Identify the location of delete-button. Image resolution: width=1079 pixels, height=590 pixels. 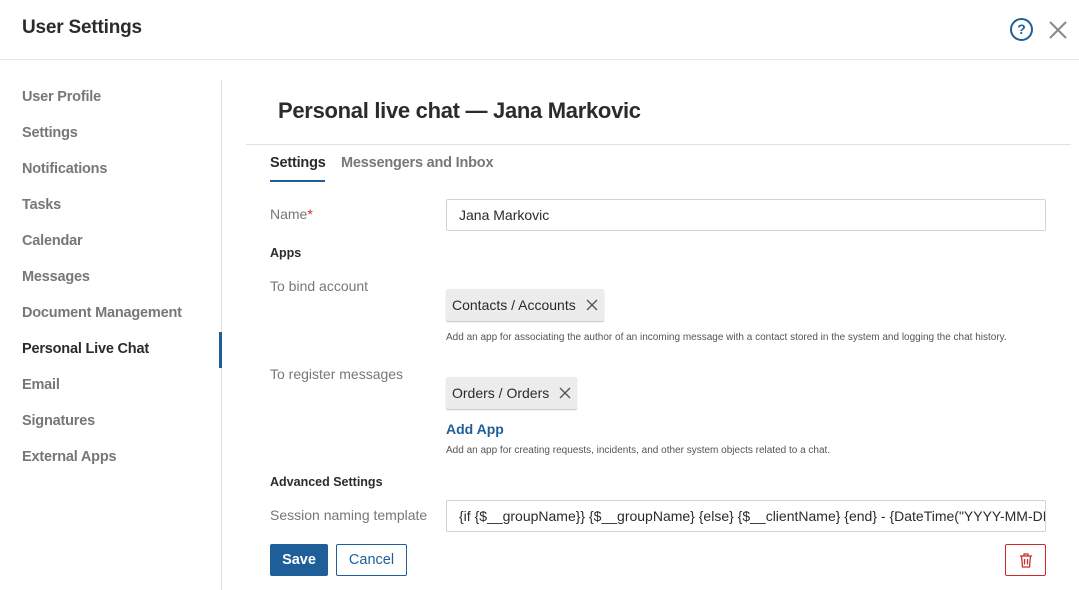
(1025, 560).